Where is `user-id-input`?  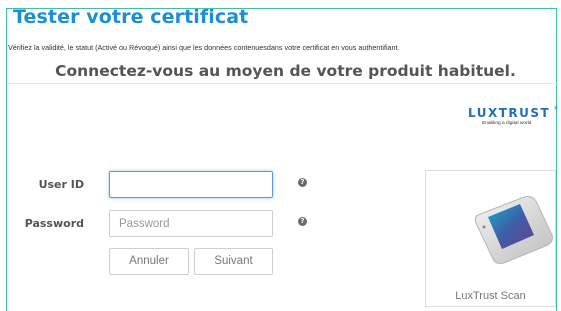 user-id-input is located at coordinates (191, 184).